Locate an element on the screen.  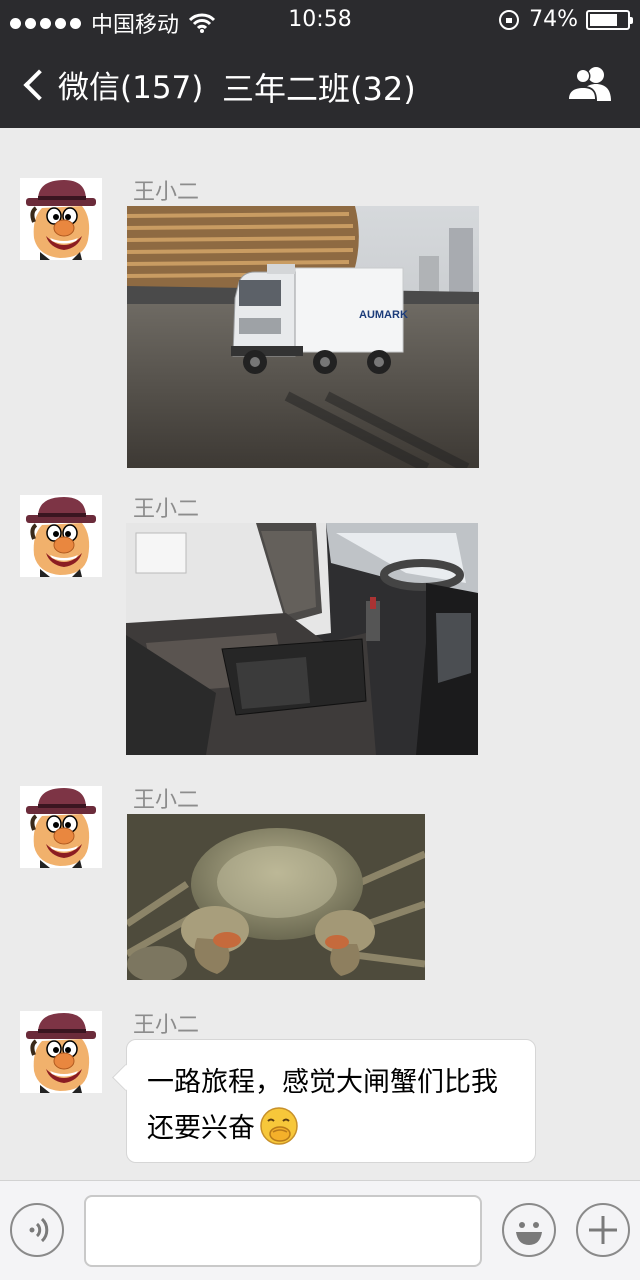
status-bar: 中国移动 10:58 74% is located at coordinates (320, 20).